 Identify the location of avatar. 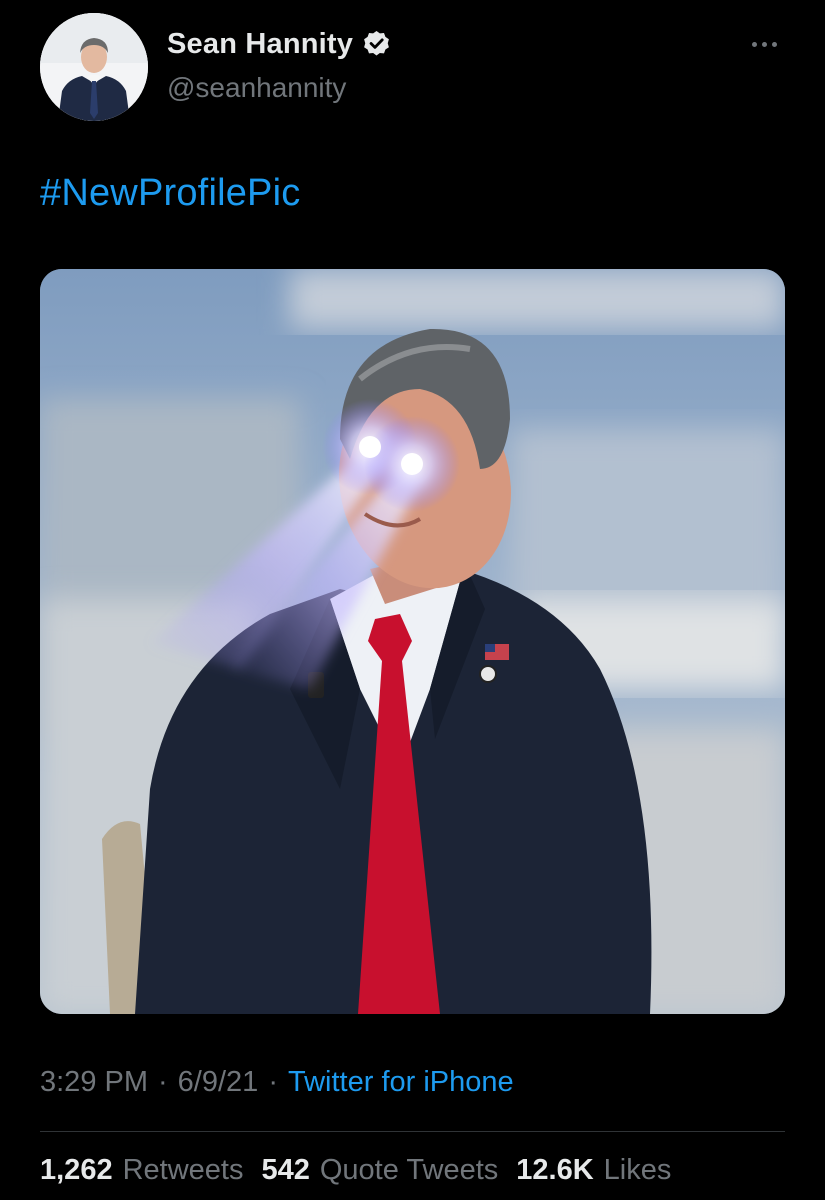
(94, 67).